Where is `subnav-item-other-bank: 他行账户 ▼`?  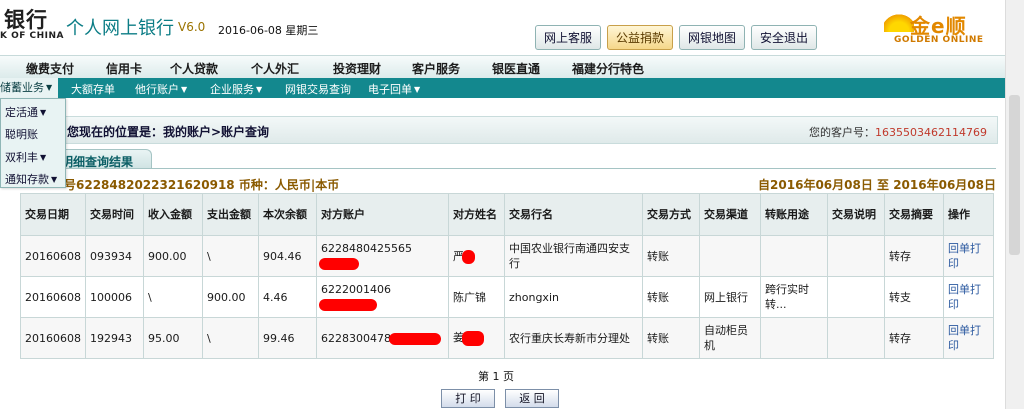 subnav-item-other-bank: 他行账户 ▼ is located at coordinates (161, 89).